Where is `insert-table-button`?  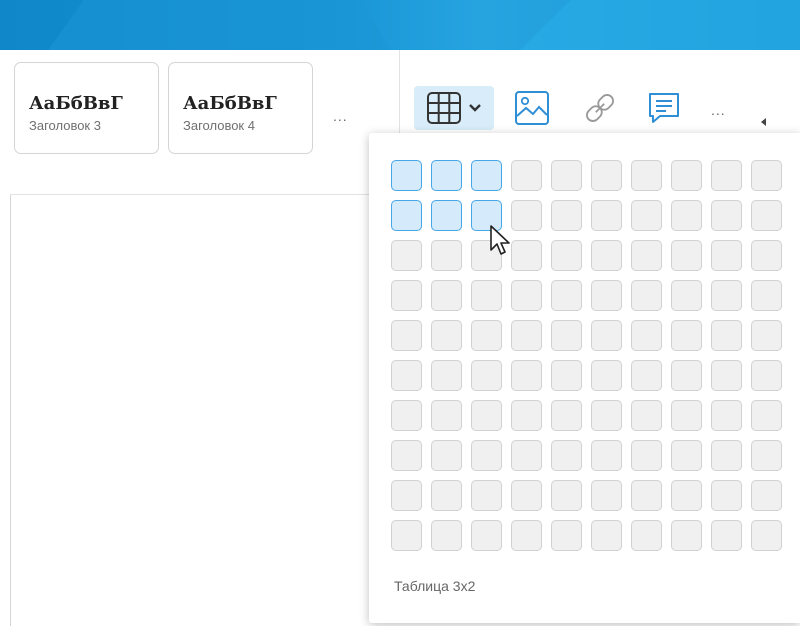 insert-table-button is located at coordinates (454, 108).